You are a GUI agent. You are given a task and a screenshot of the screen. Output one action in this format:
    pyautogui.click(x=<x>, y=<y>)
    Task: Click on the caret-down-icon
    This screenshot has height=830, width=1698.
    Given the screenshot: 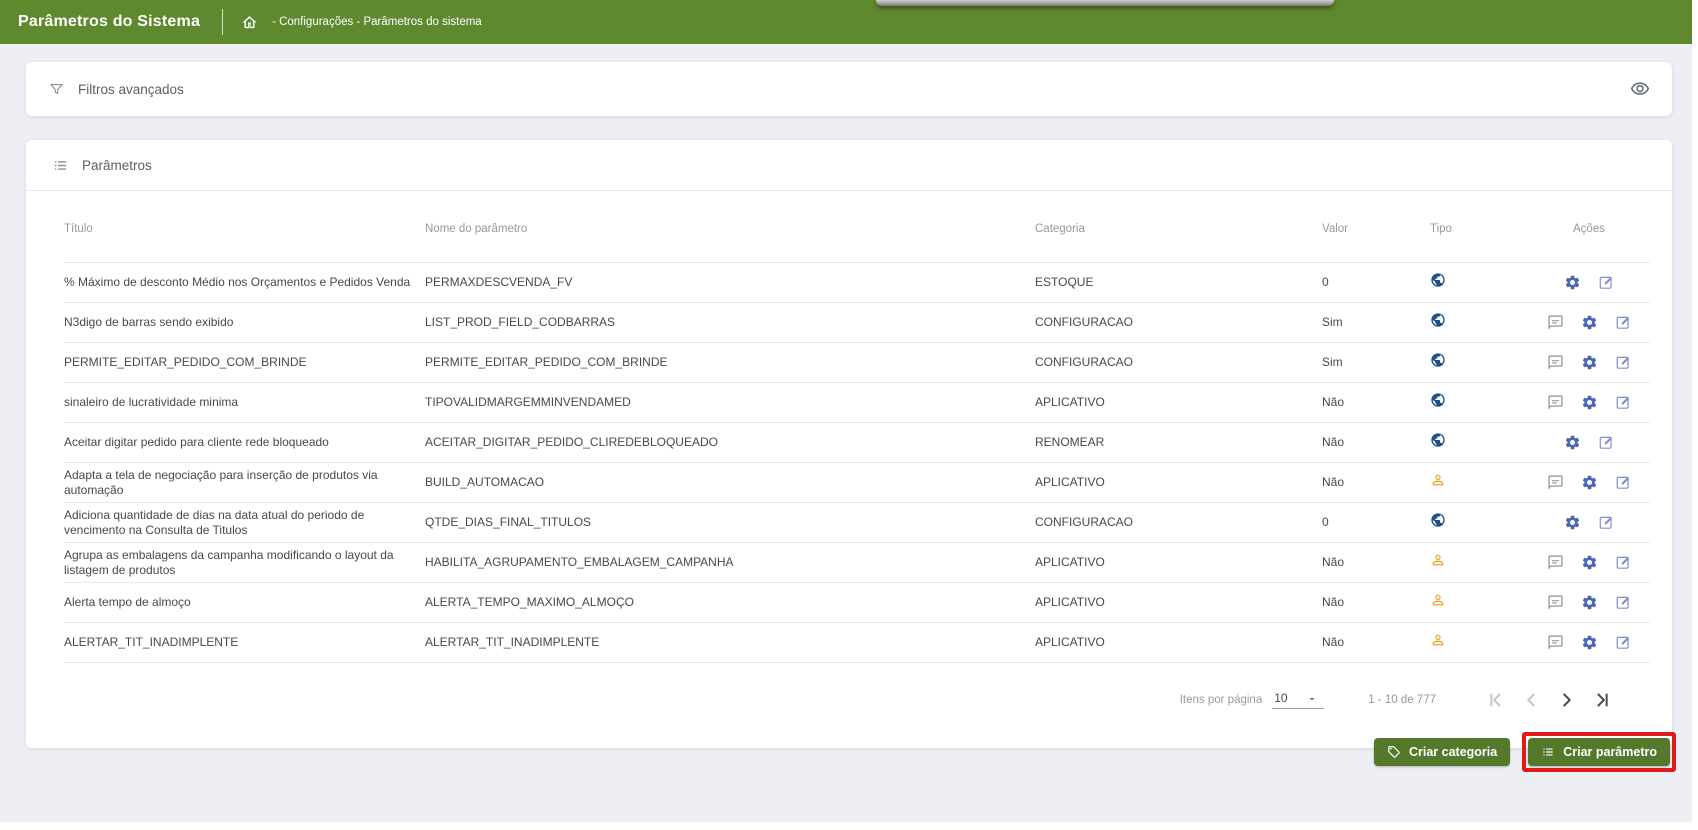 What is the action you would take?
    pyautogui.click(x=1312, y=699)
    